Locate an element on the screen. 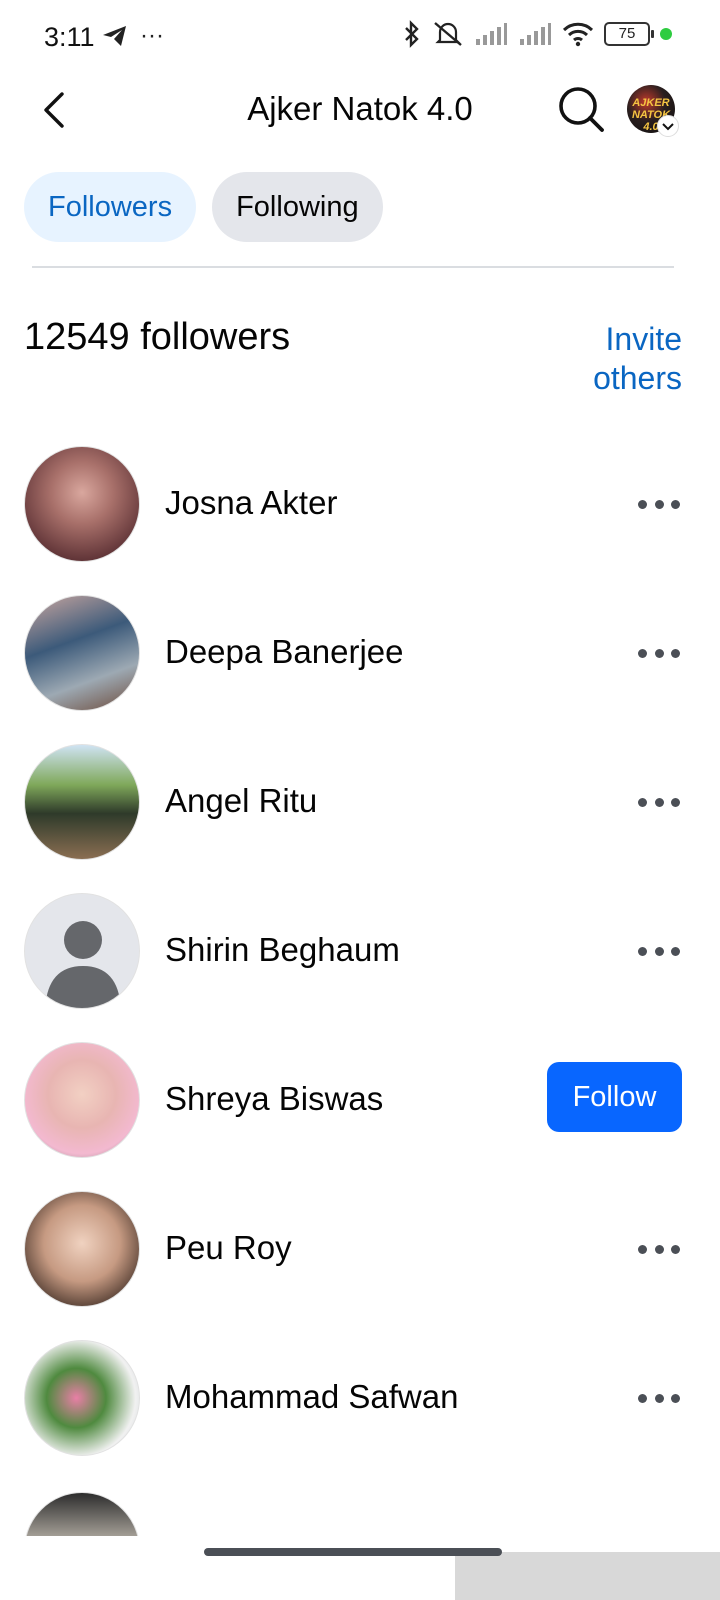 The width and height of the screenshot is (720, 1600). search-icon is located at coordinates (581, 109).